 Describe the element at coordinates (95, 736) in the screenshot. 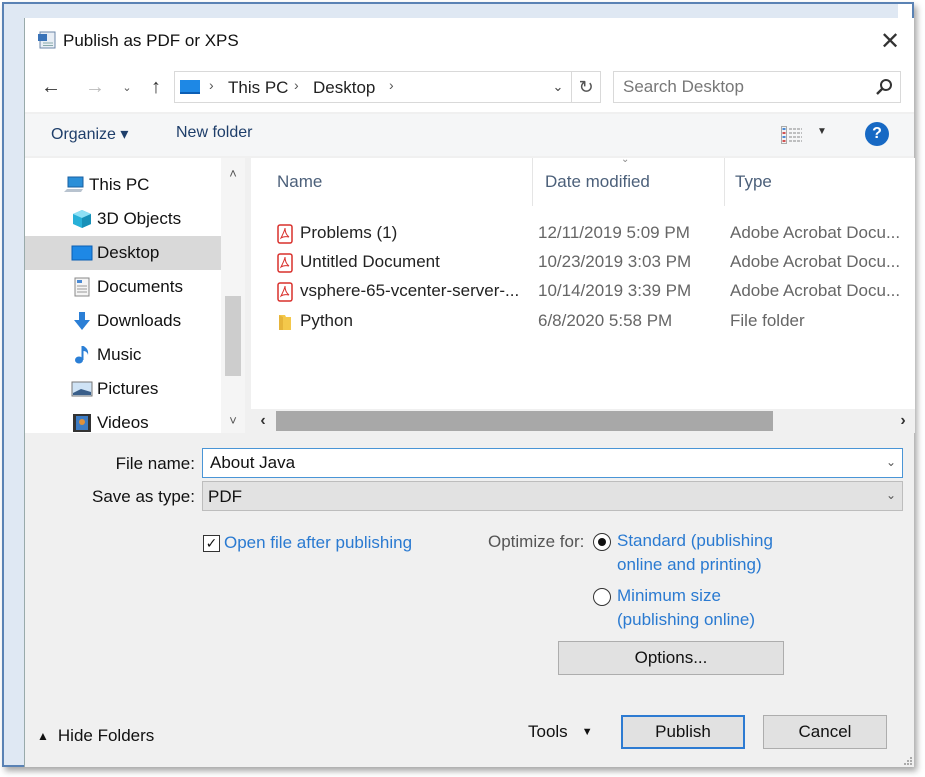

I see `hide-folders-button: ▲ Hide Folders` at that location.